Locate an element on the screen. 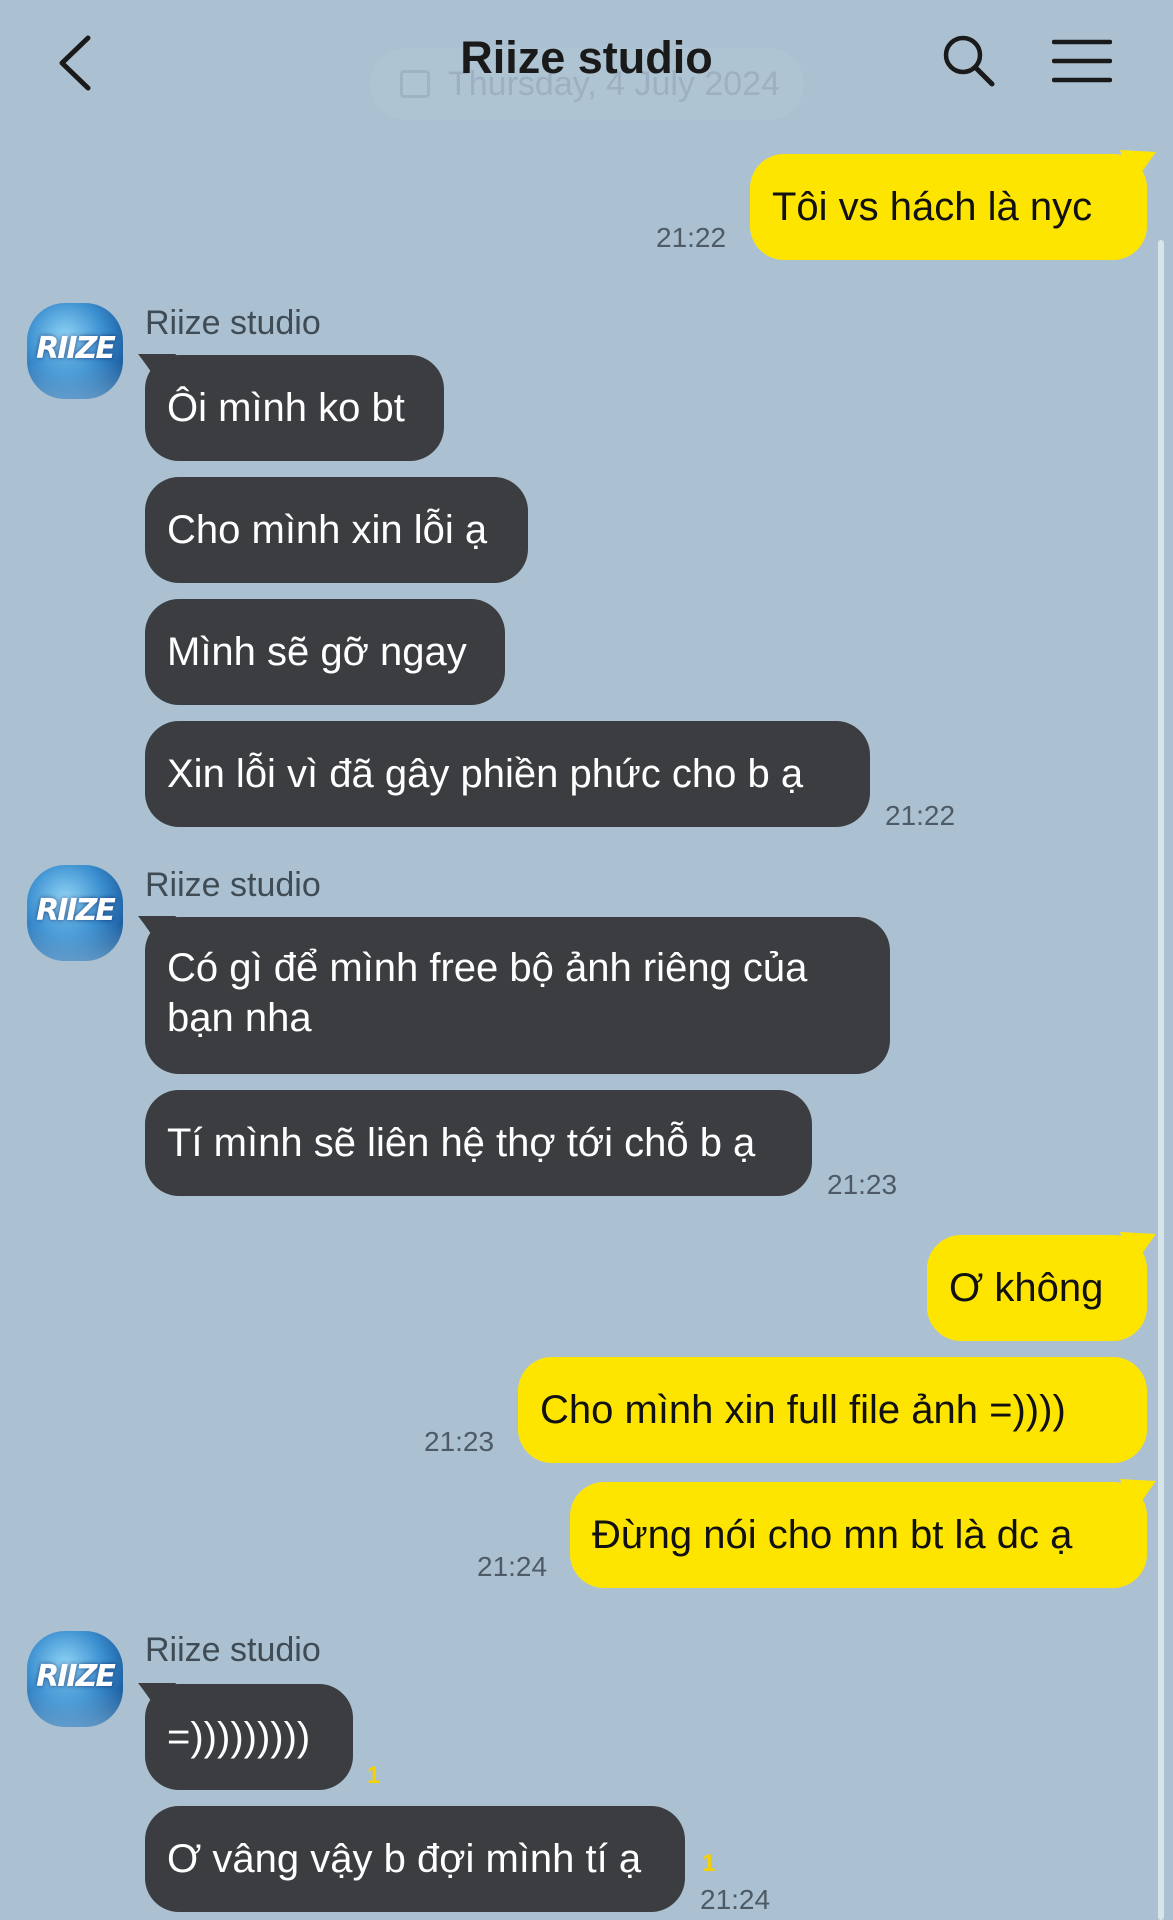 Image resolution: width=1173 pixels, height=1920 pixels. incoming-message: Mình sẽ gỡ ngay is located at coordinates (325, 652).